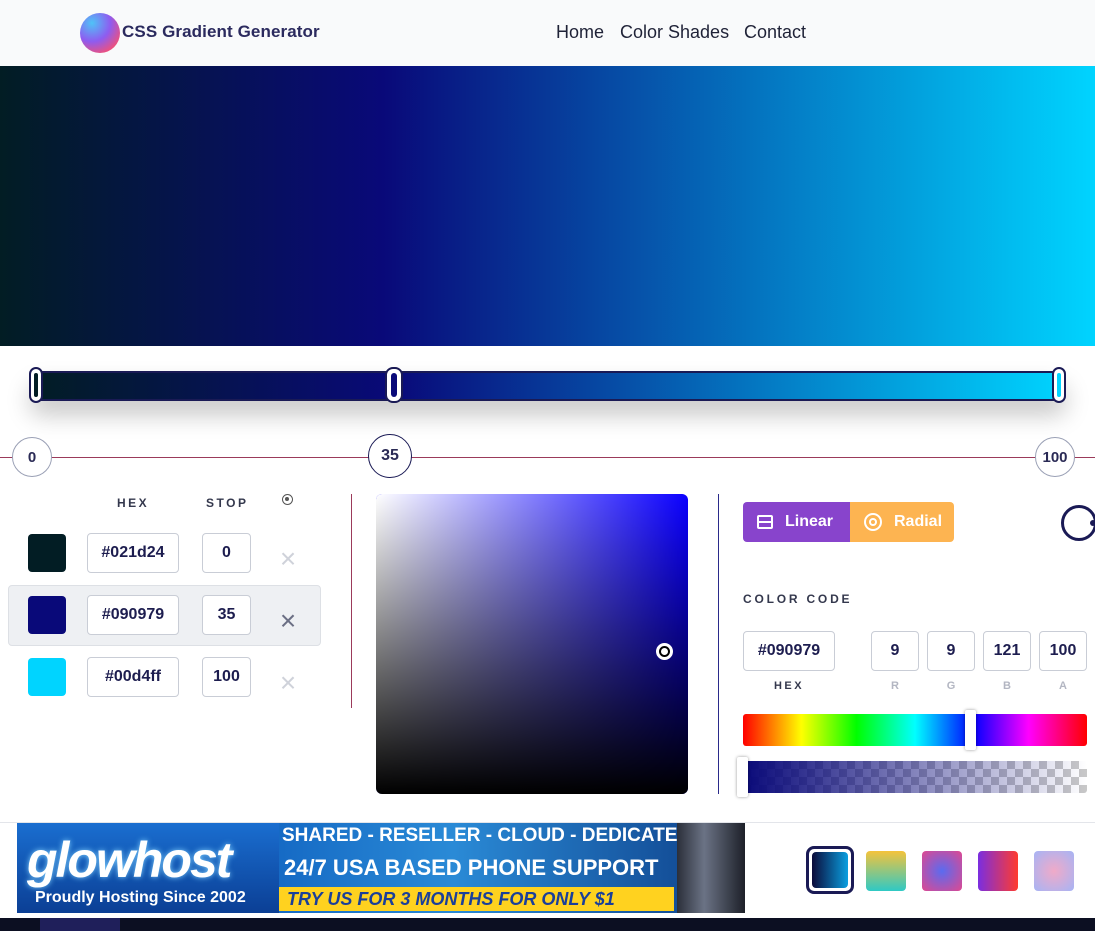  I want to click on a-input-label: A, so click(1063, 686).